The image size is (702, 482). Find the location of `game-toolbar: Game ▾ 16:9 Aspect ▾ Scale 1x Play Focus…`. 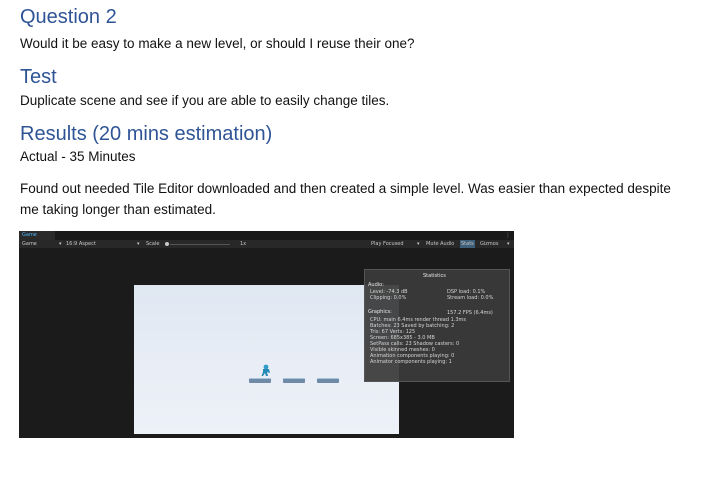

game-toolbar: Game ▾ 16:9 Aspect ▾ Scale 1x Play Focus… is located at coordinates (266, 244).